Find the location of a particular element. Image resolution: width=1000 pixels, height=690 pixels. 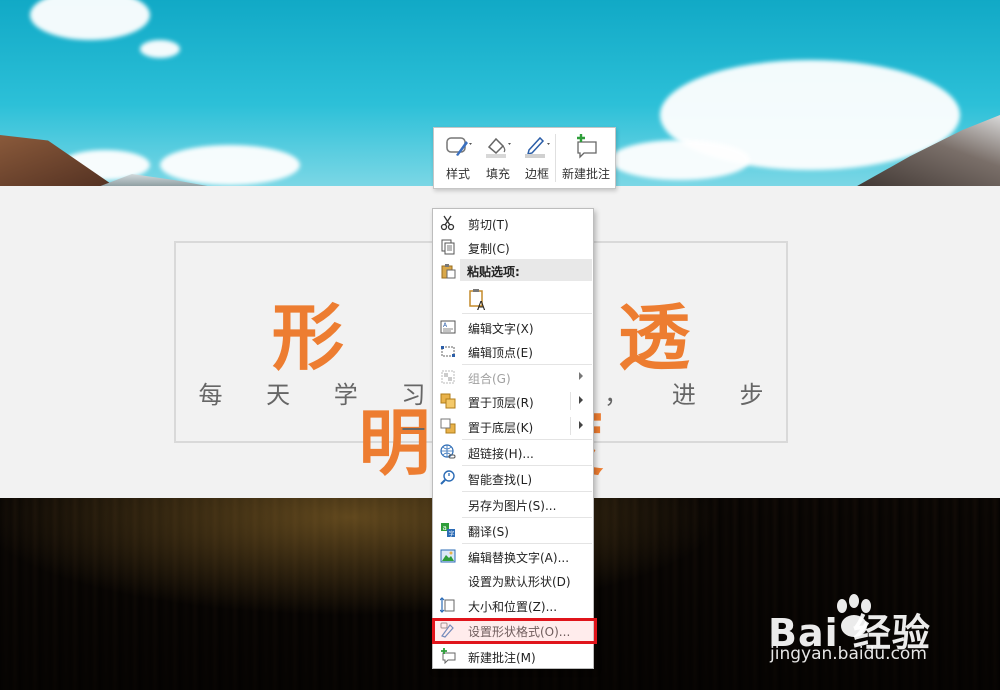

menu-item-bring-to-front: 置于顶层(R) is located at coordinates (513, 401).